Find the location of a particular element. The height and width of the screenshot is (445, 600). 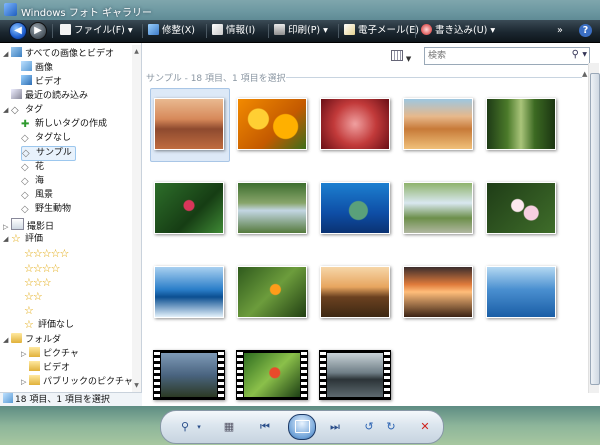

slideshow-button is located at coordinates (302, 427).